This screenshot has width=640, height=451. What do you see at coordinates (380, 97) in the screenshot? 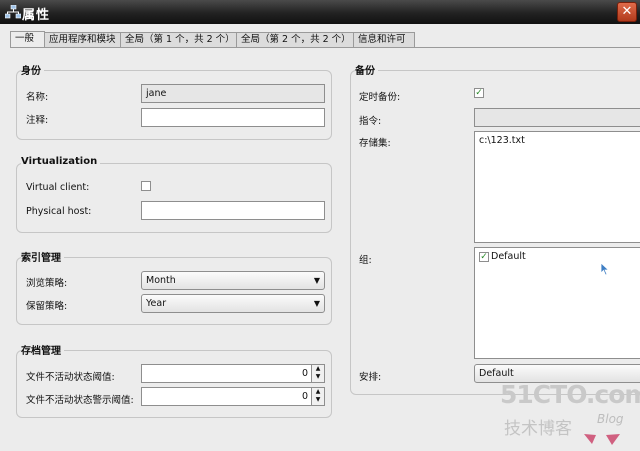
I see `scheduled-backup-label: 定时备份:` at bounding box center [380, 97].